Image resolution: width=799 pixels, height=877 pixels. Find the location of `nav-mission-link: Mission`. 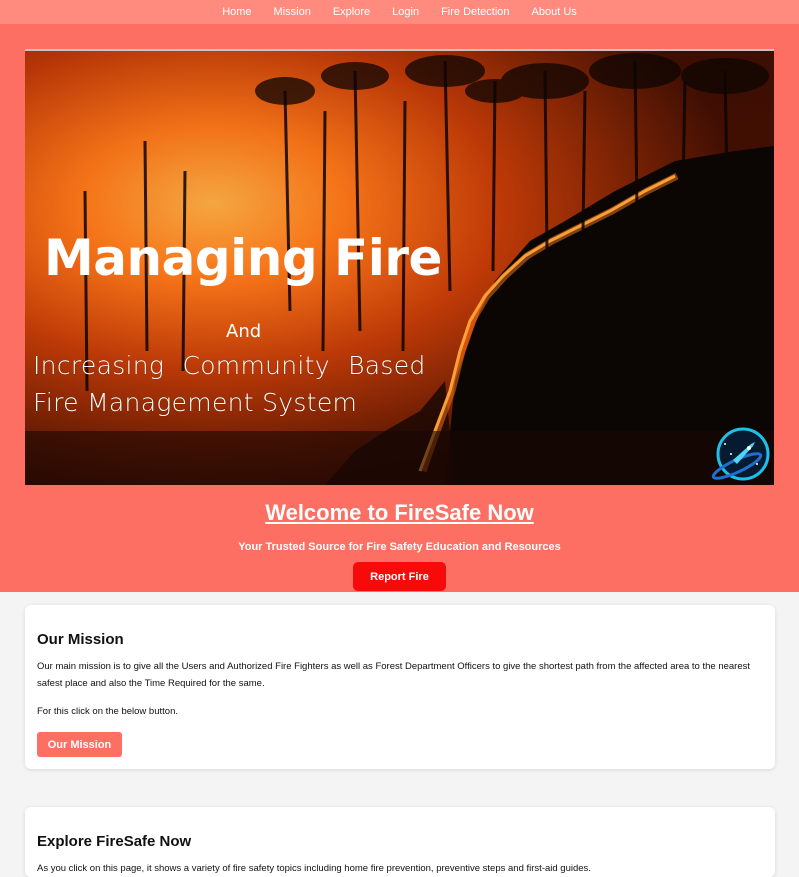

nav-mission-link: Mission is located at coordinates (292, 12).